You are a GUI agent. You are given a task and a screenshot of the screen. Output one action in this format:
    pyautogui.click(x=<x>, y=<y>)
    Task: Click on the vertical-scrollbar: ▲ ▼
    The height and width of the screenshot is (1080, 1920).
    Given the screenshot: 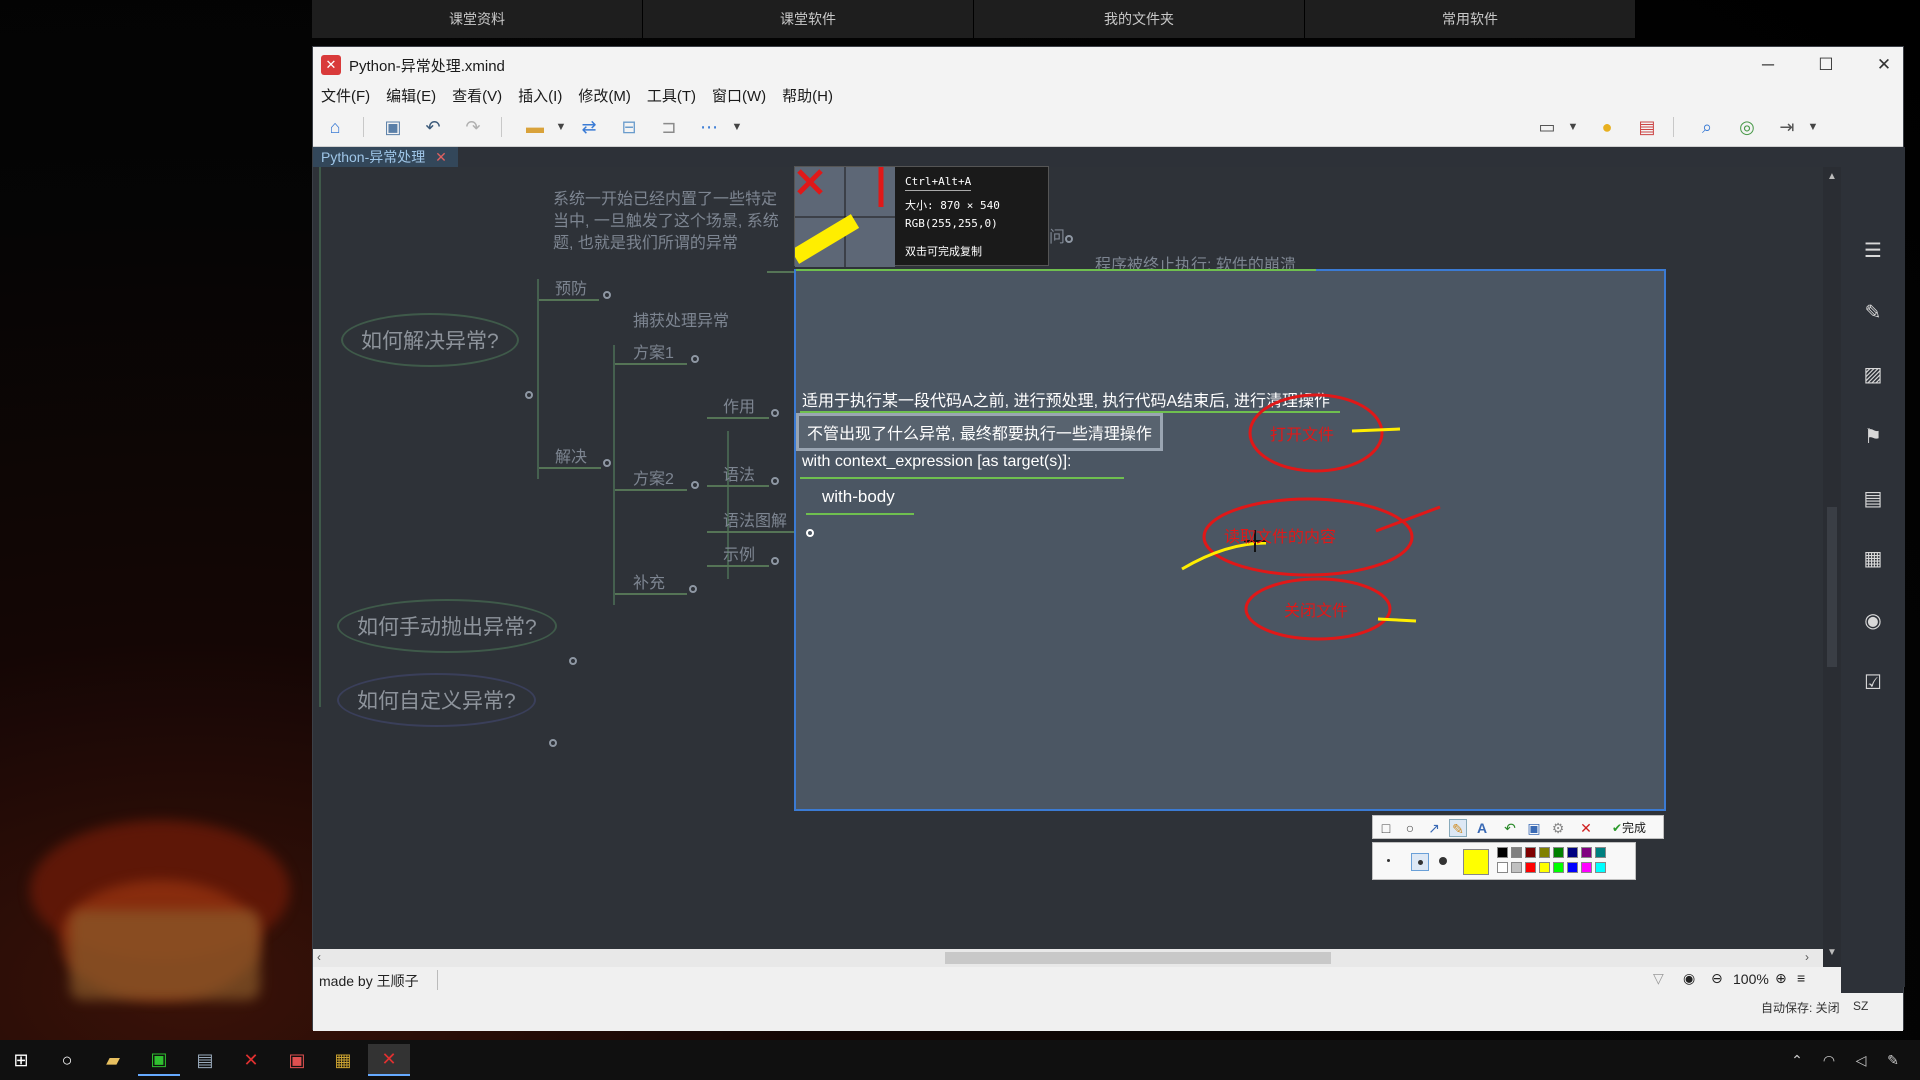 What is the action you would take?
    pyautogui.click(x=1832, y=567)
    